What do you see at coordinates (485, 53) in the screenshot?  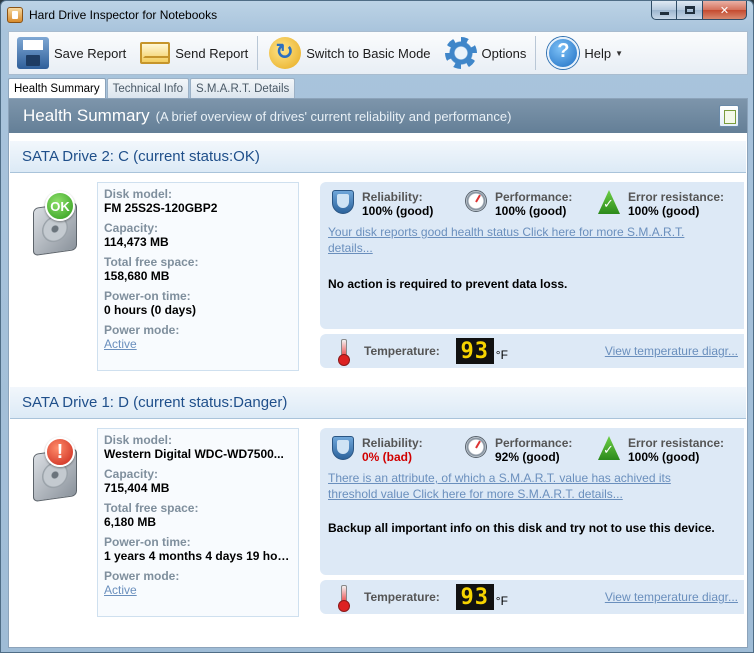 I see `options-button: Options` at bounding box center [485, 53].